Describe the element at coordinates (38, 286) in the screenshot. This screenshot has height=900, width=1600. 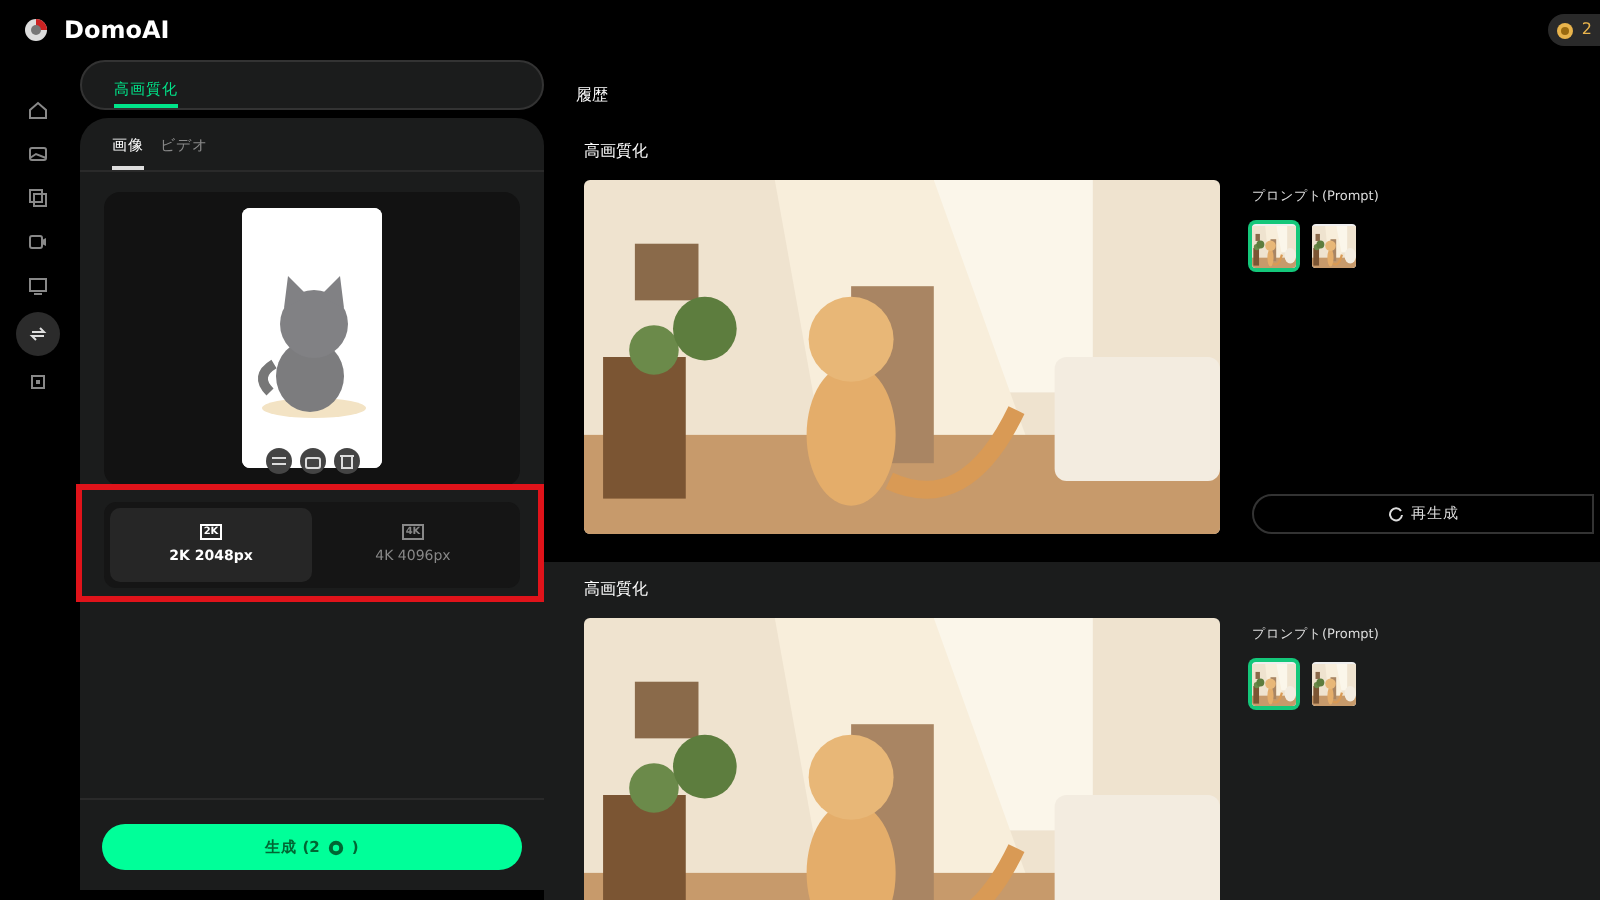
I see `monitor-icon` at that location.